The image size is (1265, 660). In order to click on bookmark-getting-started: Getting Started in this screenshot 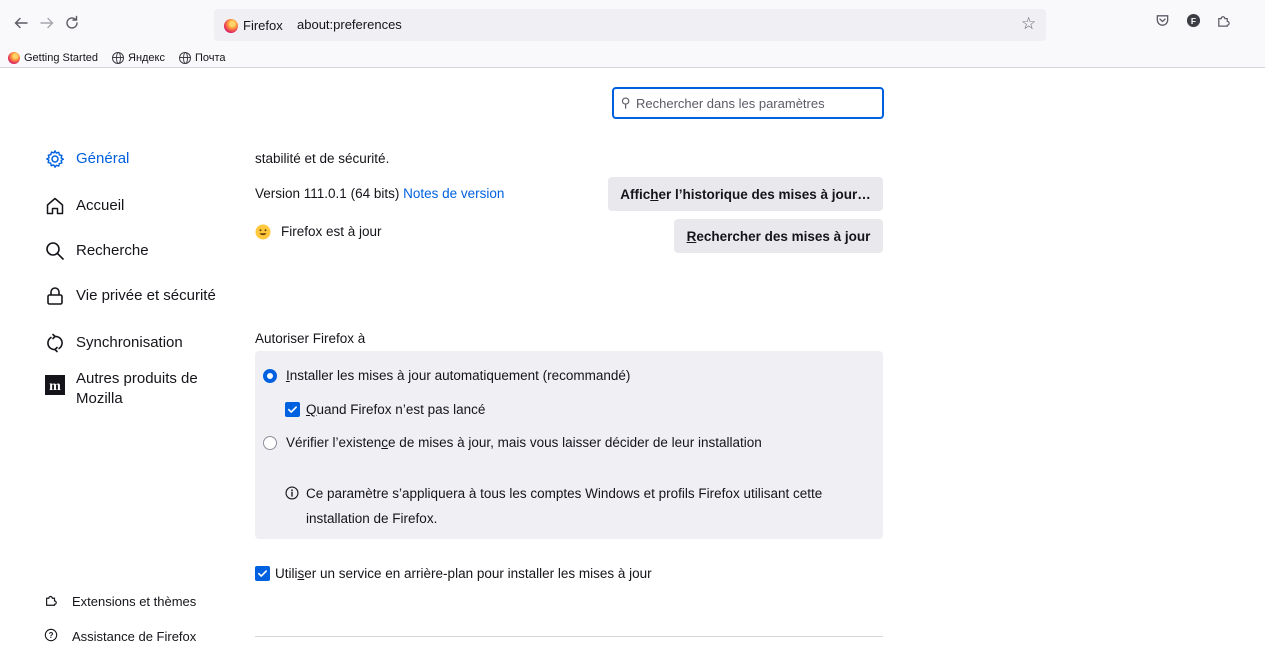, I will do `click(53, 57)`.